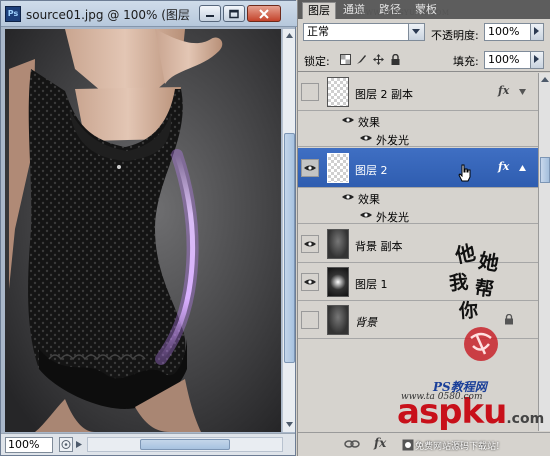 The width and height of the screenshot is (550, 456). I want to click on add-layer-style-button: fx, so click(380, 443).